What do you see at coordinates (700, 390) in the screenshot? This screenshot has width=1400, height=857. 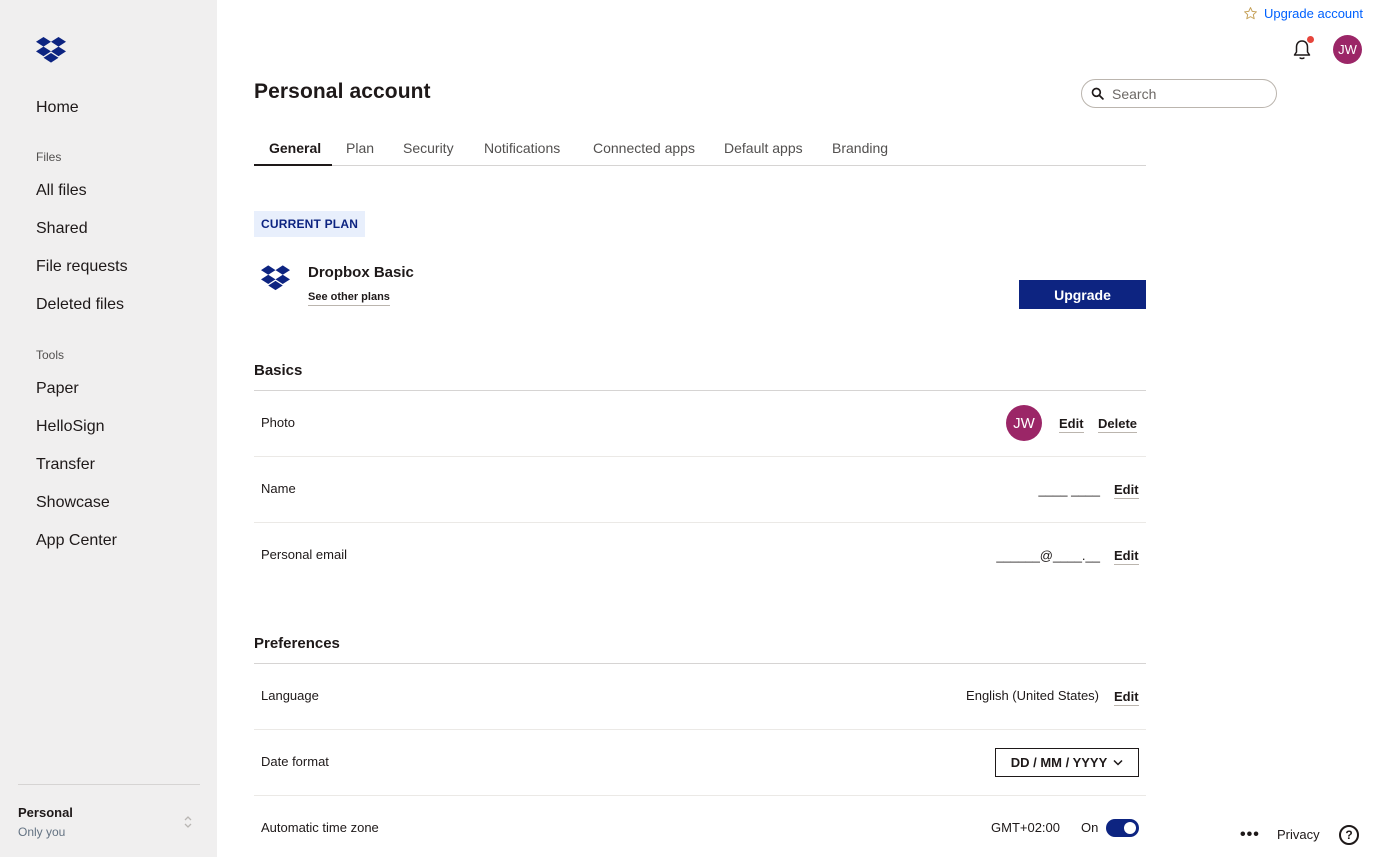 I see `basics-divider` at bounding box center [700, 390].